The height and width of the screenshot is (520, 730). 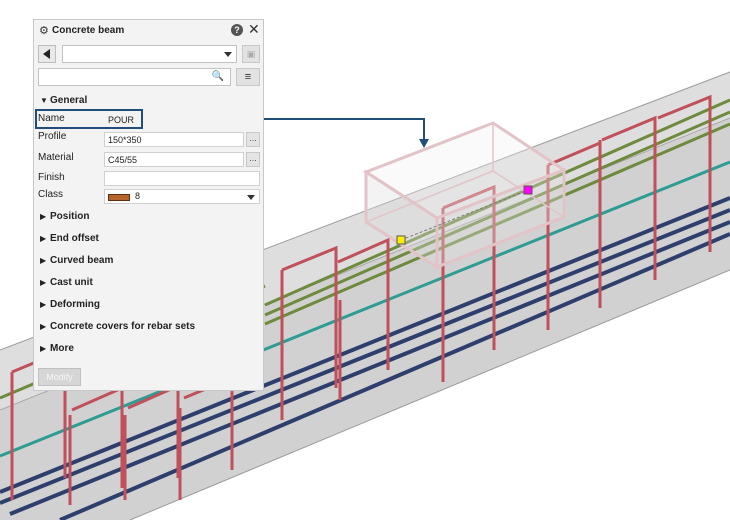 I want to click on section-deforming: ▶ Deforming, so click(x=70, y=304).